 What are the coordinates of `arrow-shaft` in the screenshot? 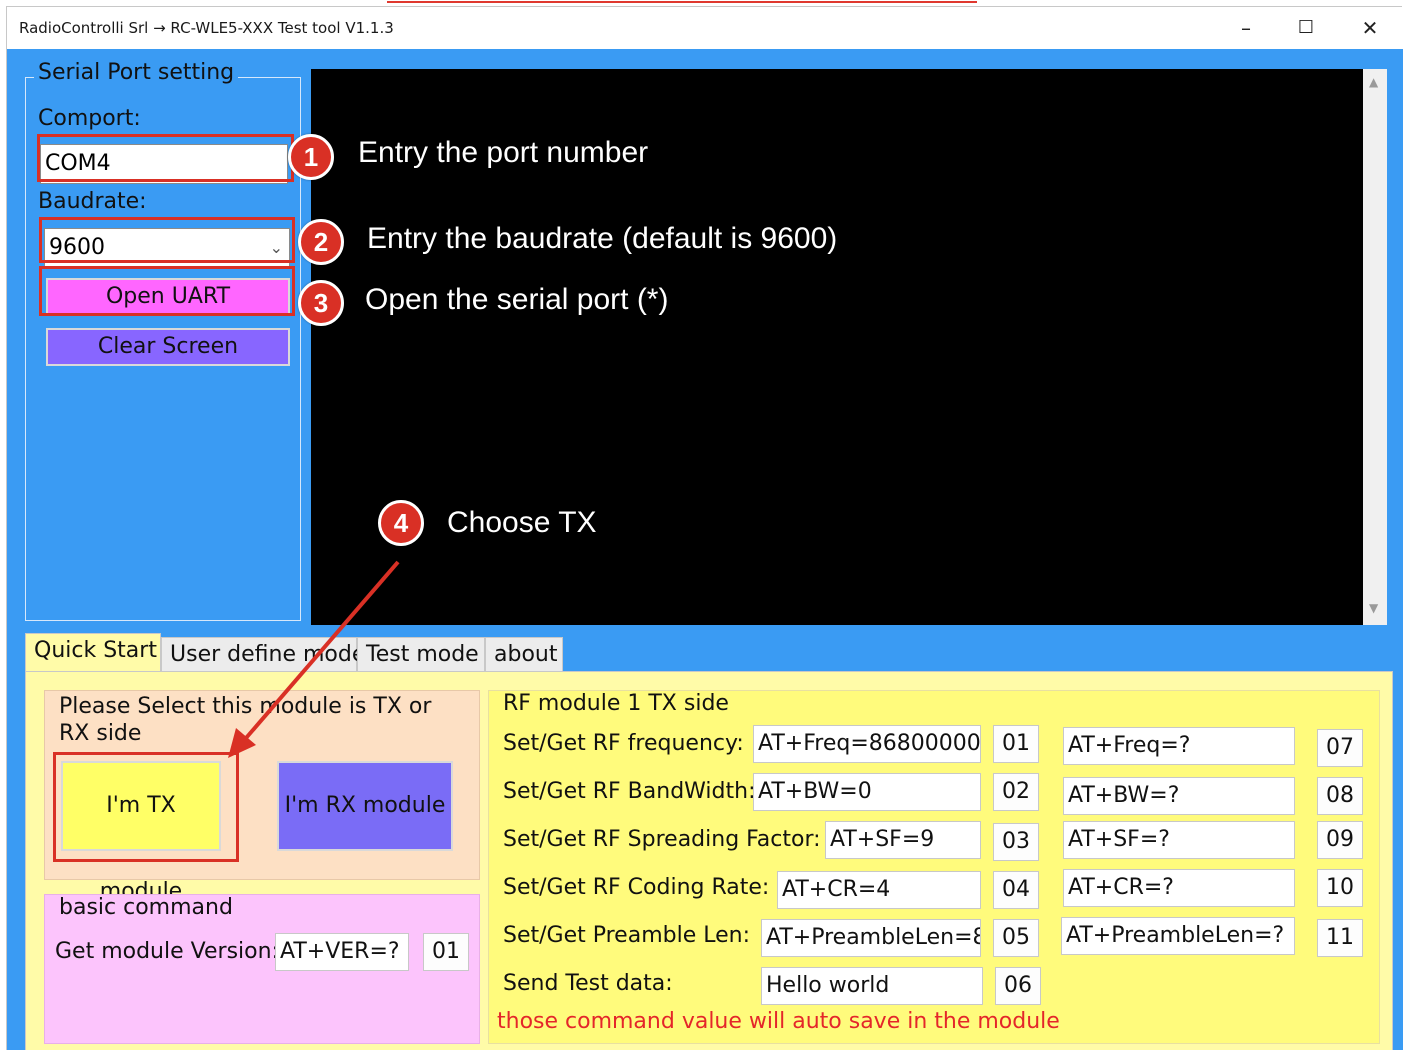 It's located at (319, 653).